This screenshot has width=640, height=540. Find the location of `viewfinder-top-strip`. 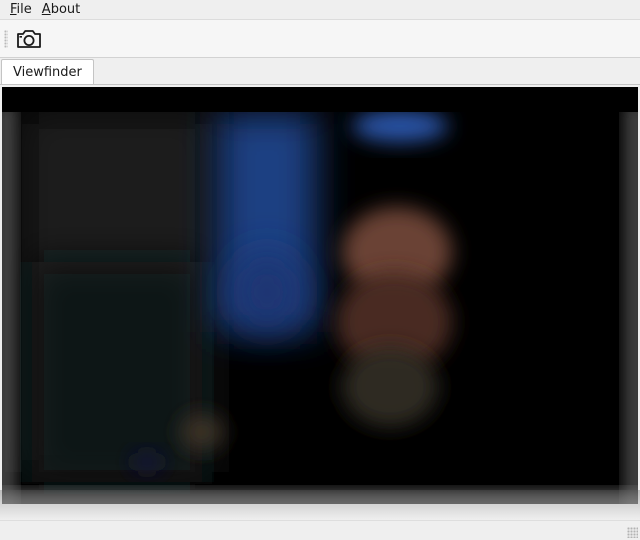

viewfinder-top-strip is located at coordinates (320, 99).